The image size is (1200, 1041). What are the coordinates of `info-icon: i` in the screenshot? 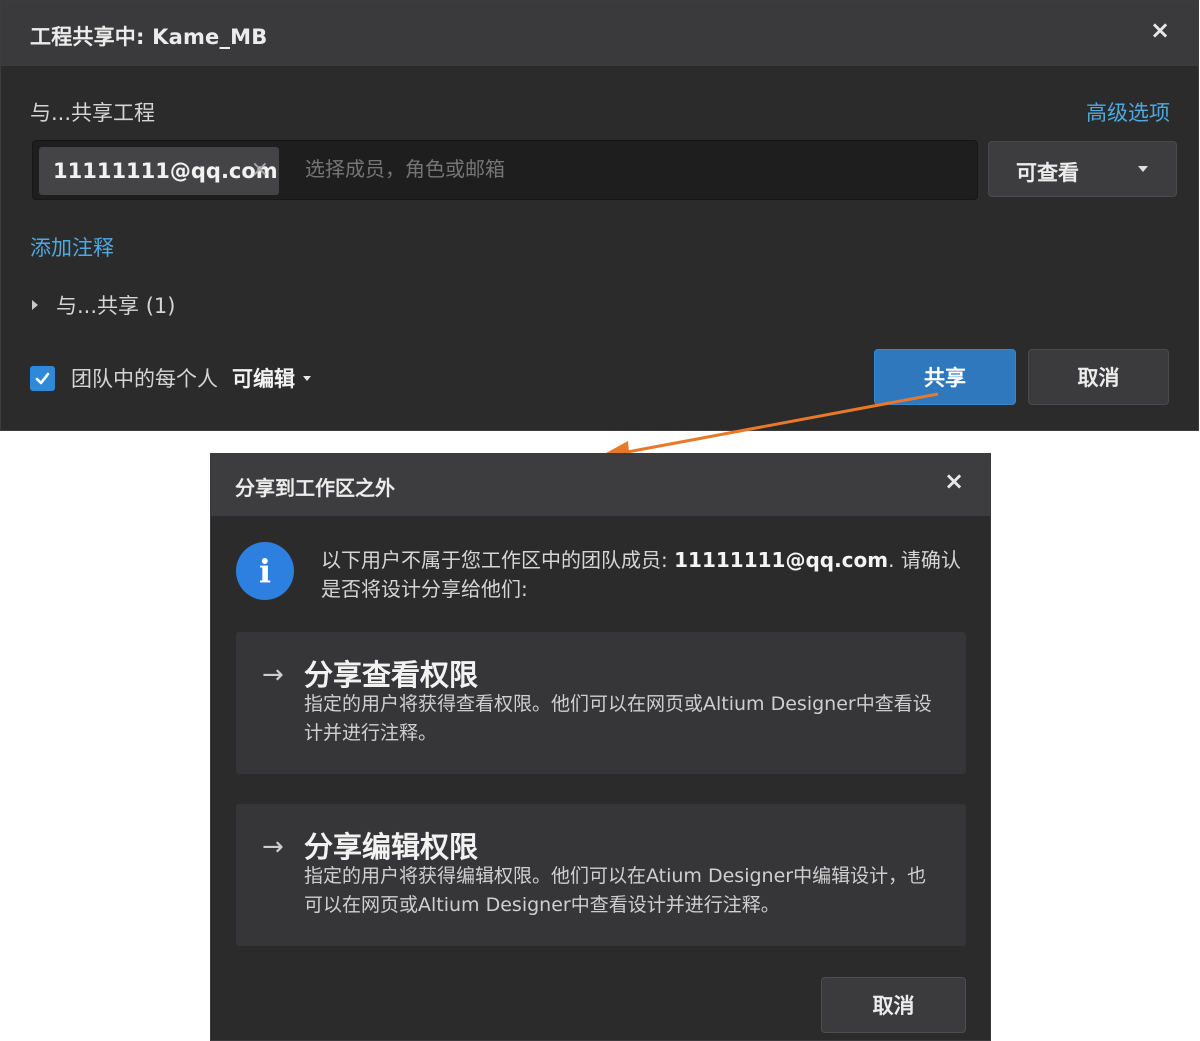 It's located at (265, 571).